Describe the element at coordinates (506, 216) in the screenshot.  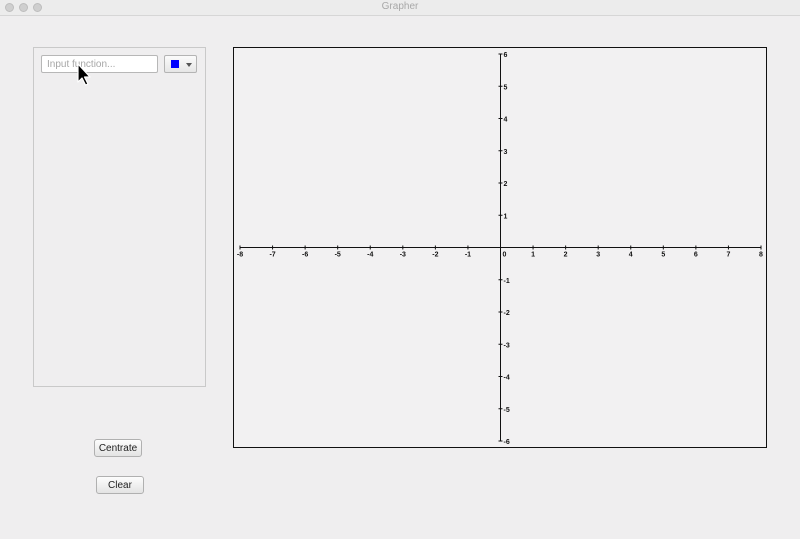
I see `y-tick-label: 1` at that location.